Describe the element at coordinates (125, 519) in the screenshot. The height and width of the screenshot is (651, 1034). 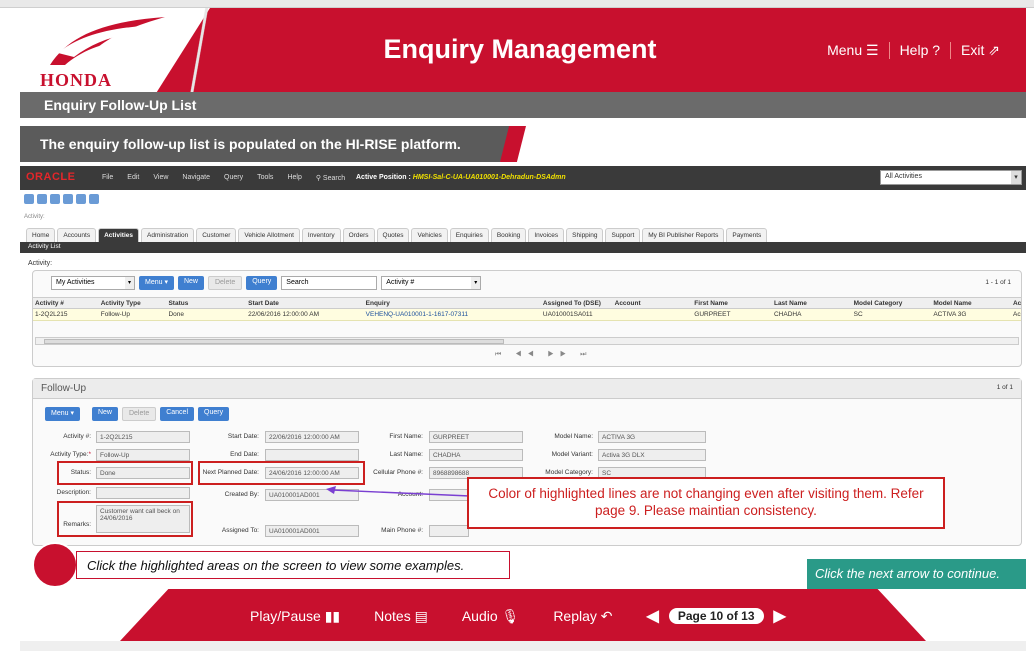
I see `remarks-highlight` at that location.